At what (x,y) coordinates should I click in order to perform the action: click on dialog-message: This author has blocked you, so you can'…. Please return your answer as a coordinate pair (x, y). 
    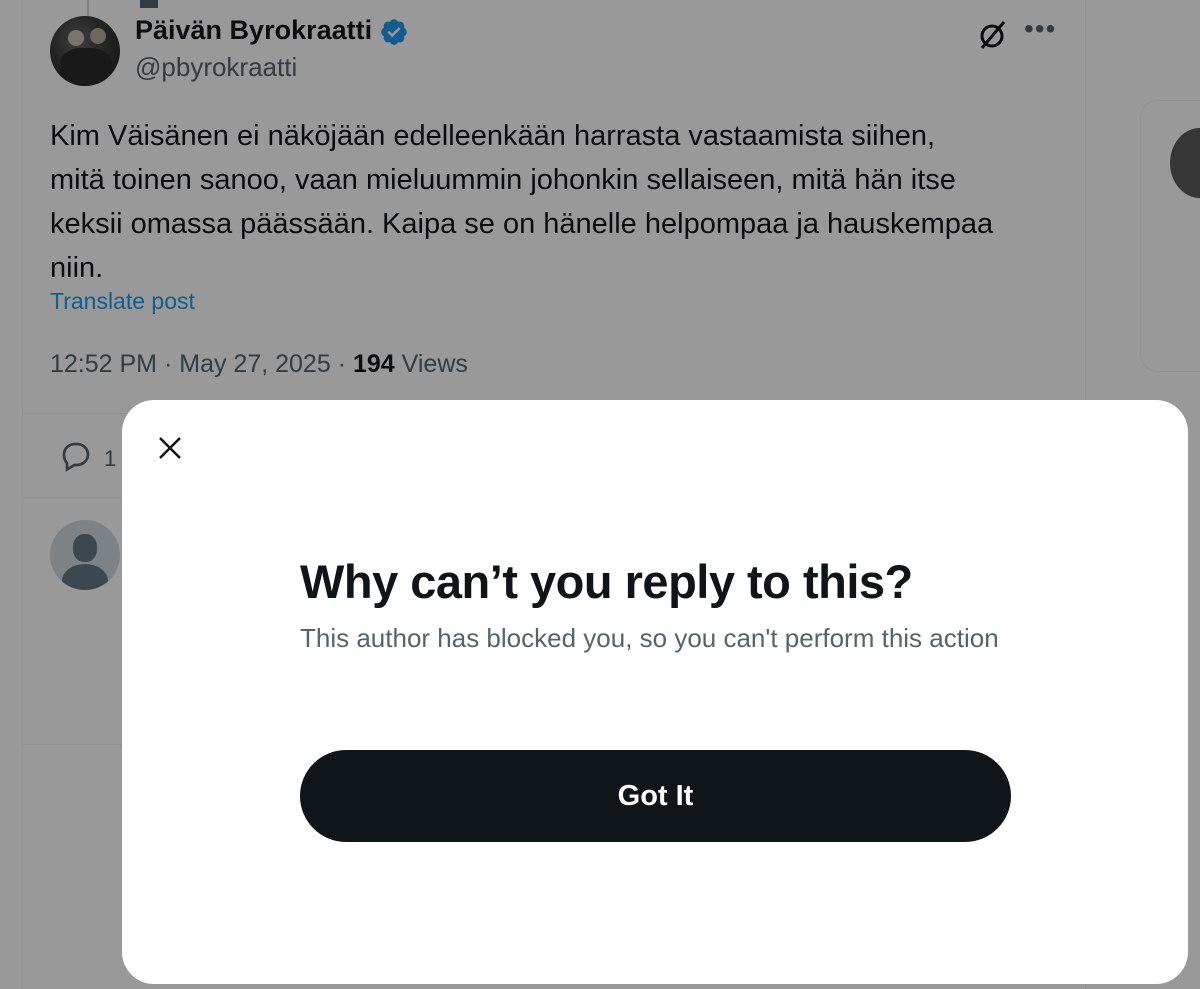
    Looking at the image, I should click on (649, 638).